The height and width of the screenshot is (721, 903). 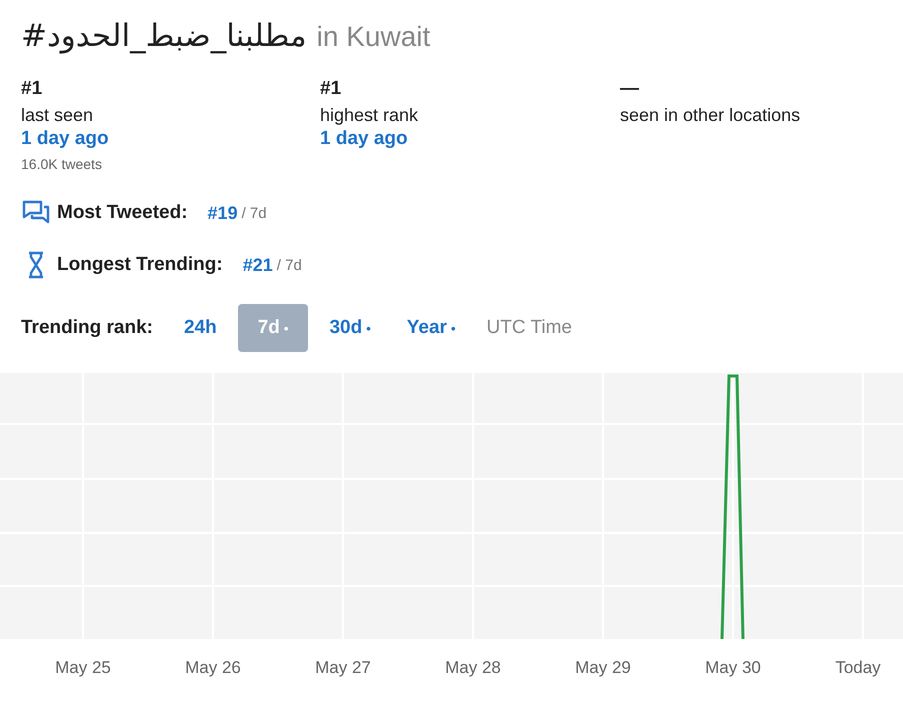 What do you see at coordinates (473, 667) in the screenshot?
I see `axis-label: May 28` at bounding box center [473, 667].